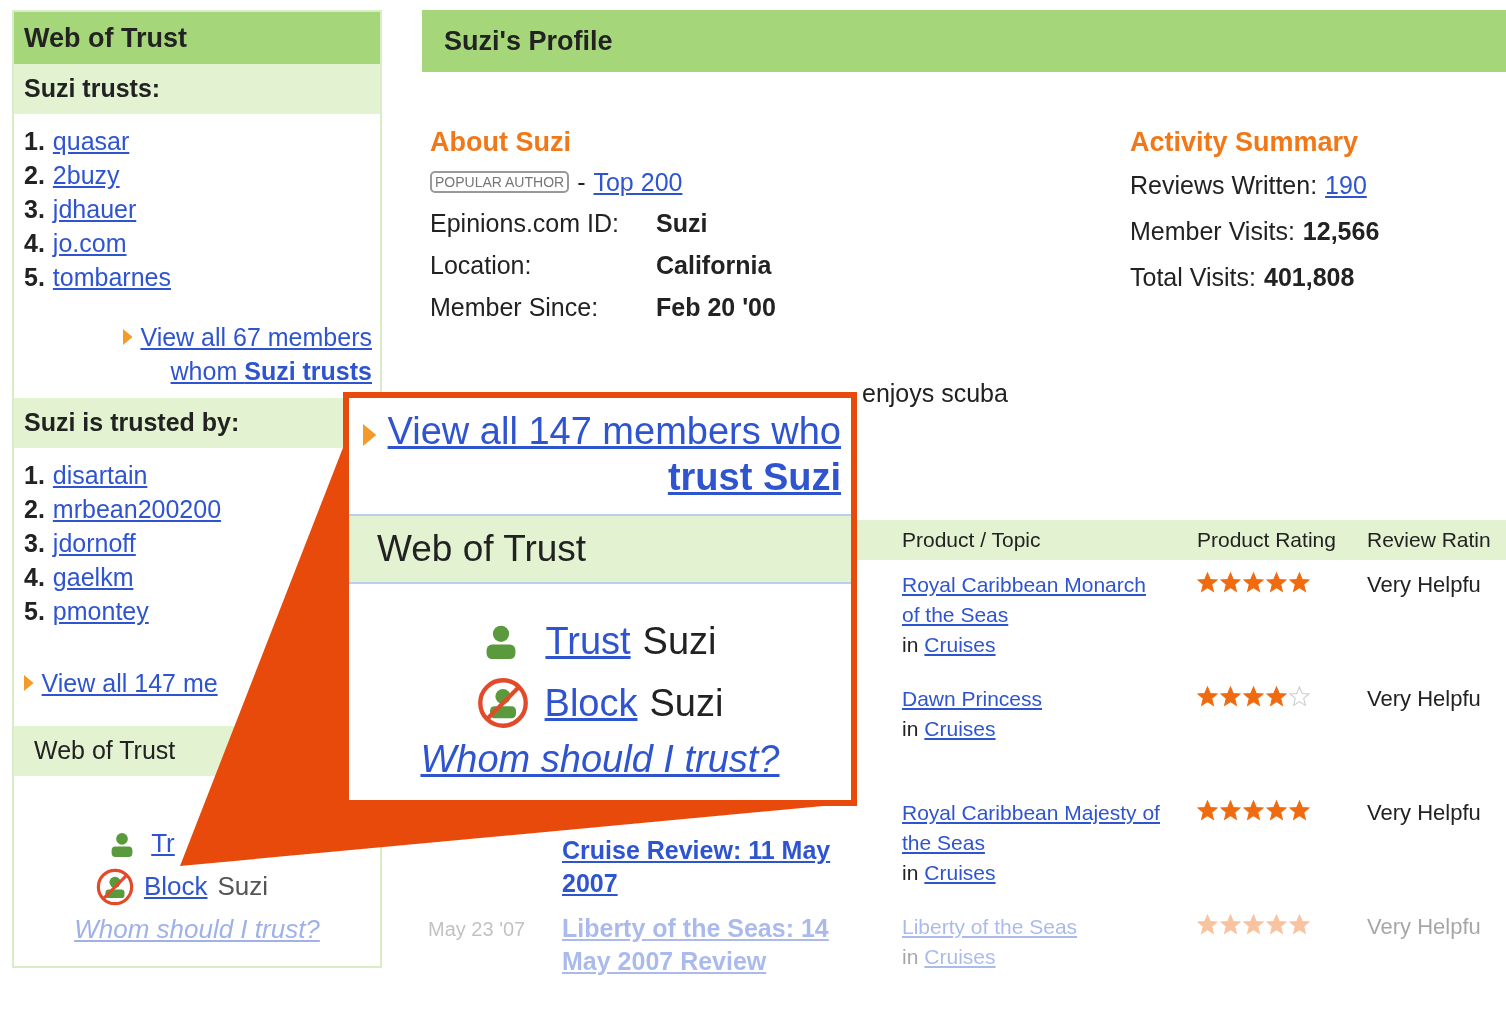 The width and height of the screenshot is (1506, 1016). Describe the element at coordinates (613, 454) in the screenshot. I see `view-all-link: View all 147 members who trust Suzi` at that location.